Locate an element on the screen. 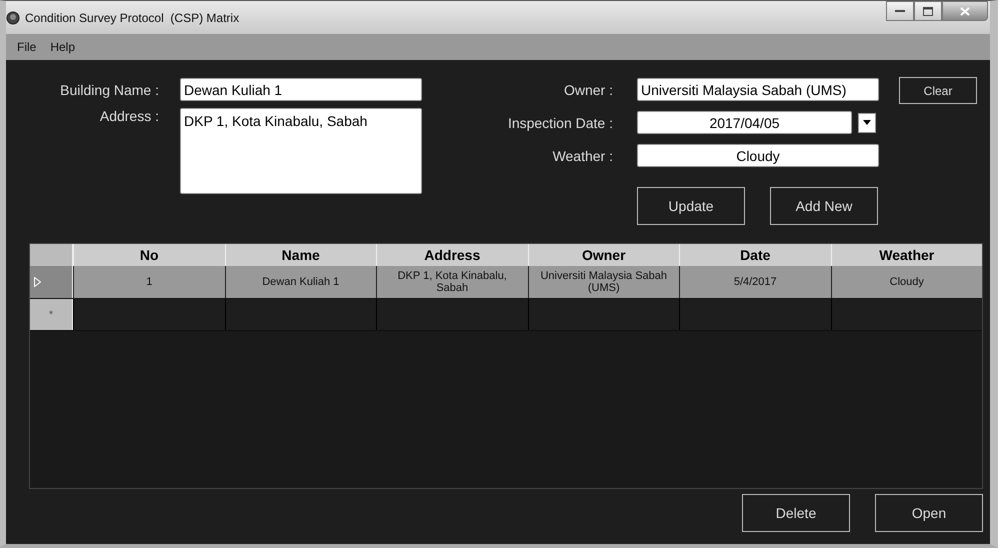 The height and width of the screenshot is (552, 1000). menu-item: File is located at coordinates (27, 47).